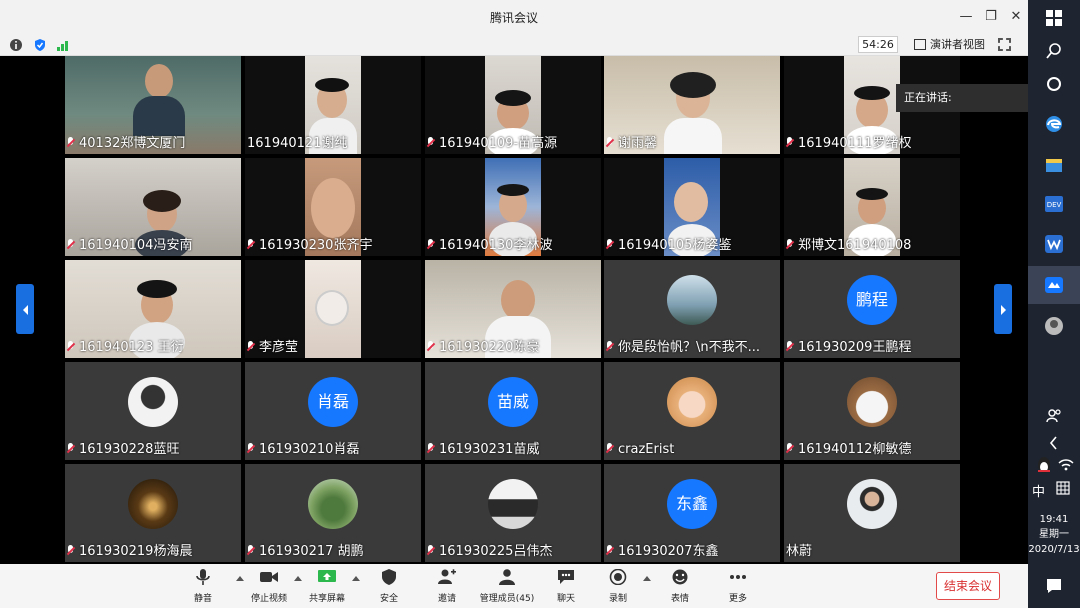 Image resolution: width=1080 pixels, height=608 pixels. What do you see at coordinates (1054, 285) in the screenshot?
I see `tencent-meeting-icon` at bounding box center [1054, 285].